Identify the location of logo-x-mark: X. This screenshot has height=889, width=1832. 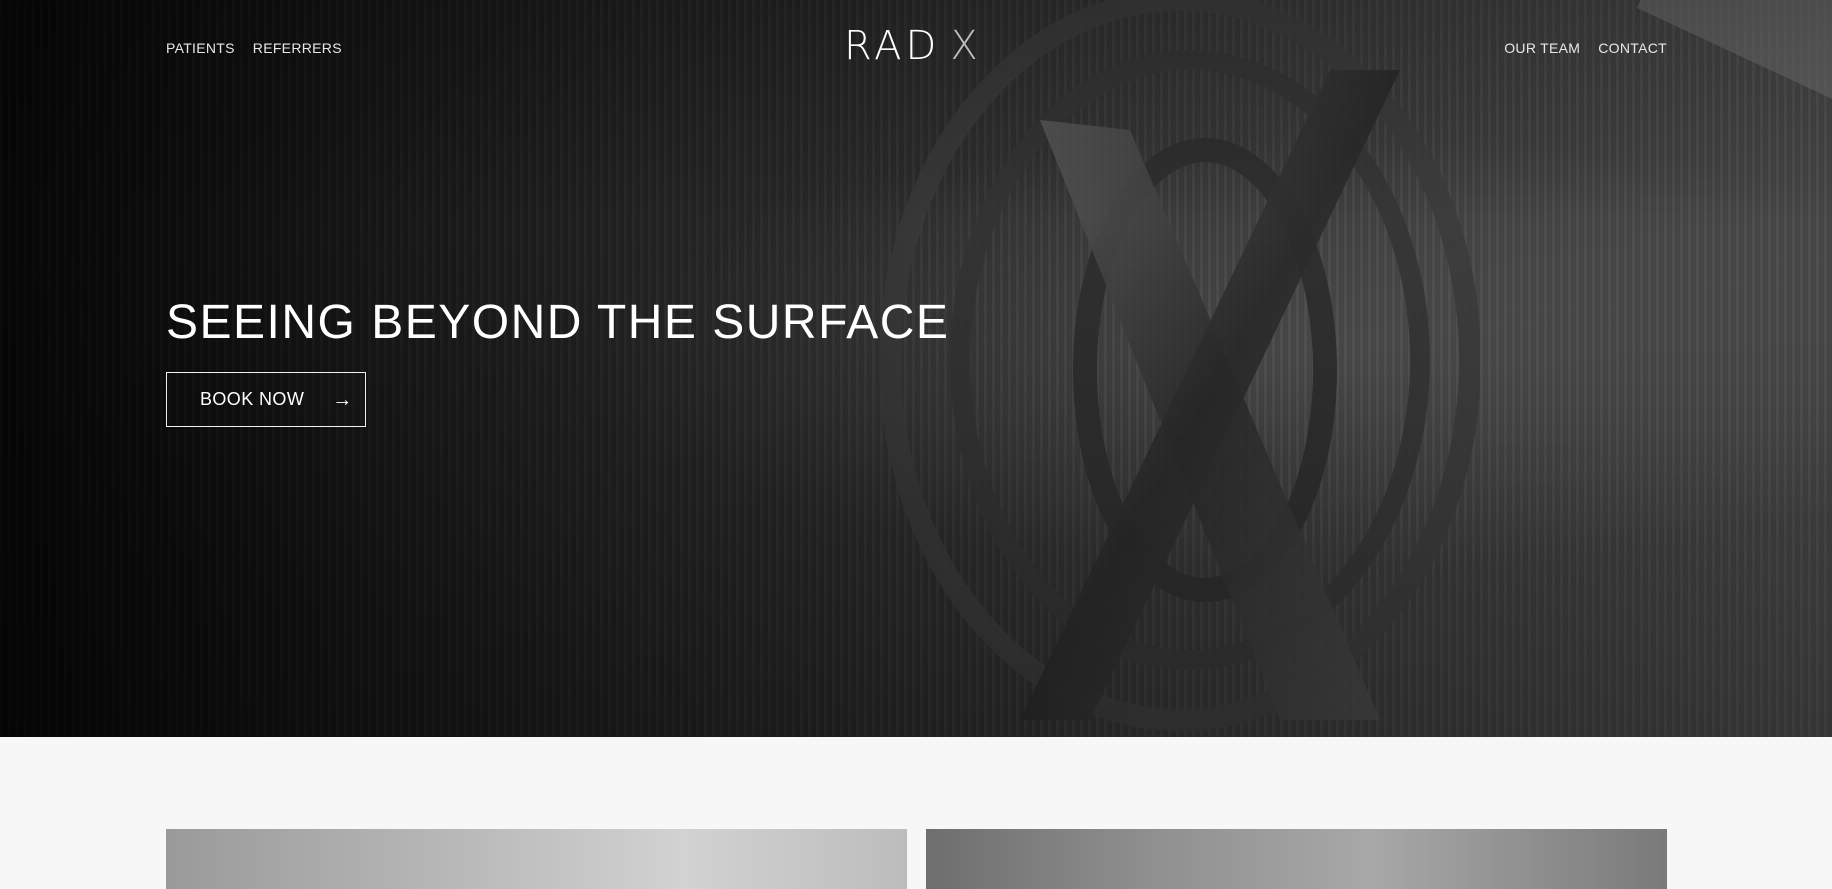
(964, 46).